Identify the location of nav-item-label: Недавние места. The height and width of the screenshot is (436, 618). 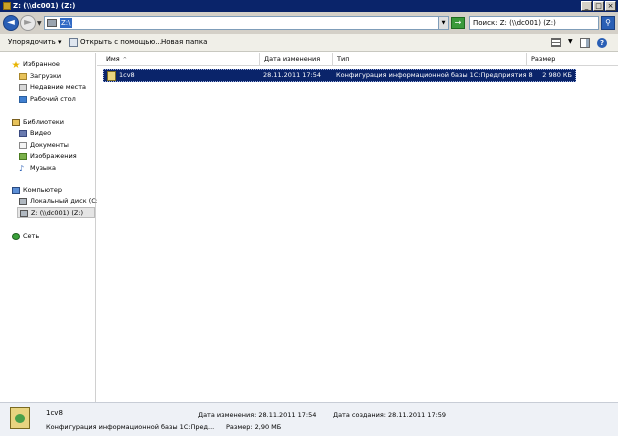
(58, 87).